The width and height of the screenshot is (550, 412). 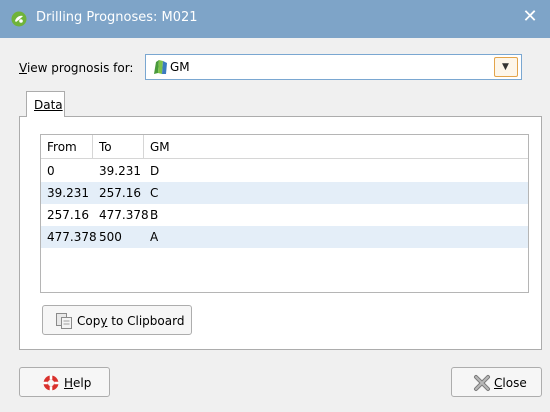 What do you see at coordinates (284, 237) in the screenshot?
I see `table-row: 477.378 500 A` at bounding box center [284, 237].